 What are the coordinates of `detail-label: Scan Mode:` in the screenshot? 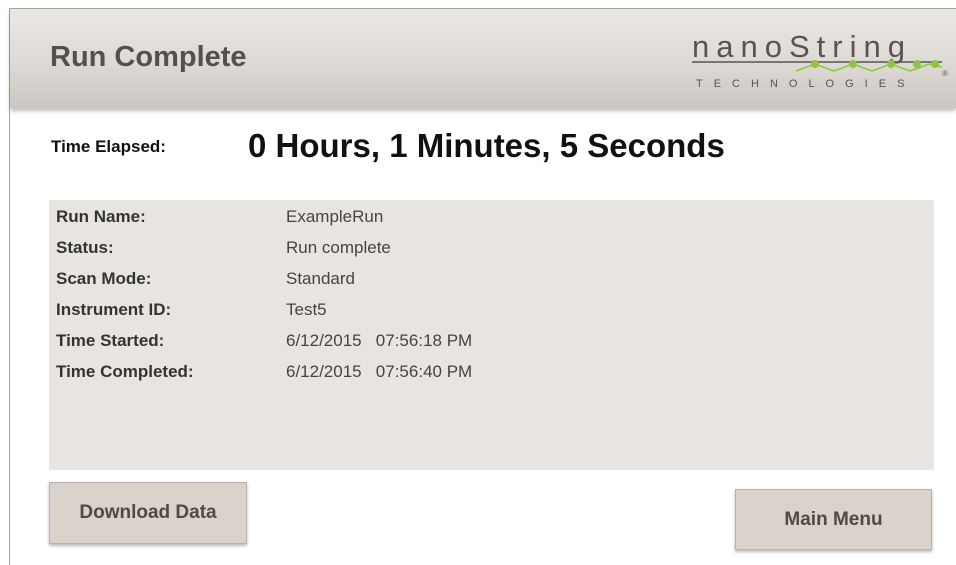 It's located at (104, 278).